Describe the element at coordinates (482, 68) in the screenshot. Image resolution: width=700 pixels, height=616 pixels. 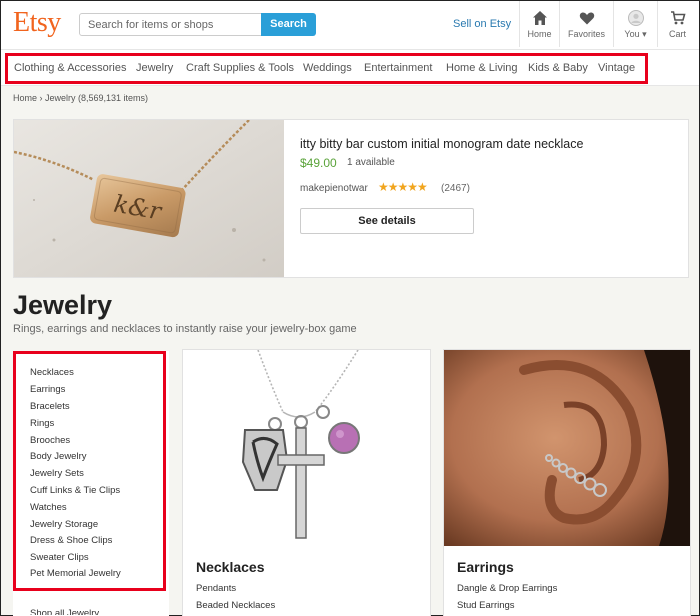
I see `category-home-living: Home & Living` at that location.